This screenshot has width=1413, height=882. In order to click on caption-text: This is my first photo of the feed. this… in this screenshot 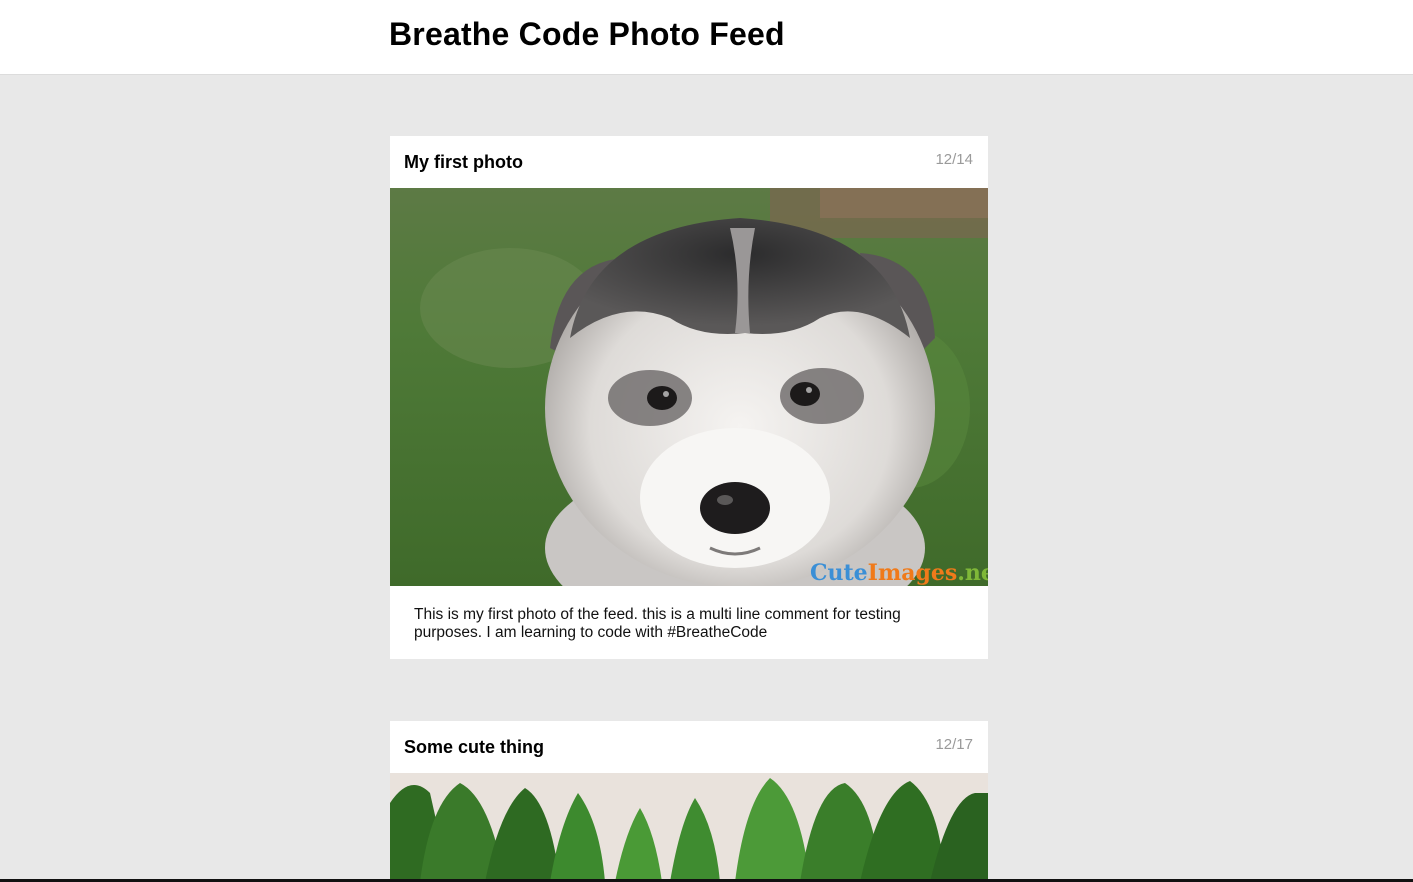, I will do `click(657, 623)`.